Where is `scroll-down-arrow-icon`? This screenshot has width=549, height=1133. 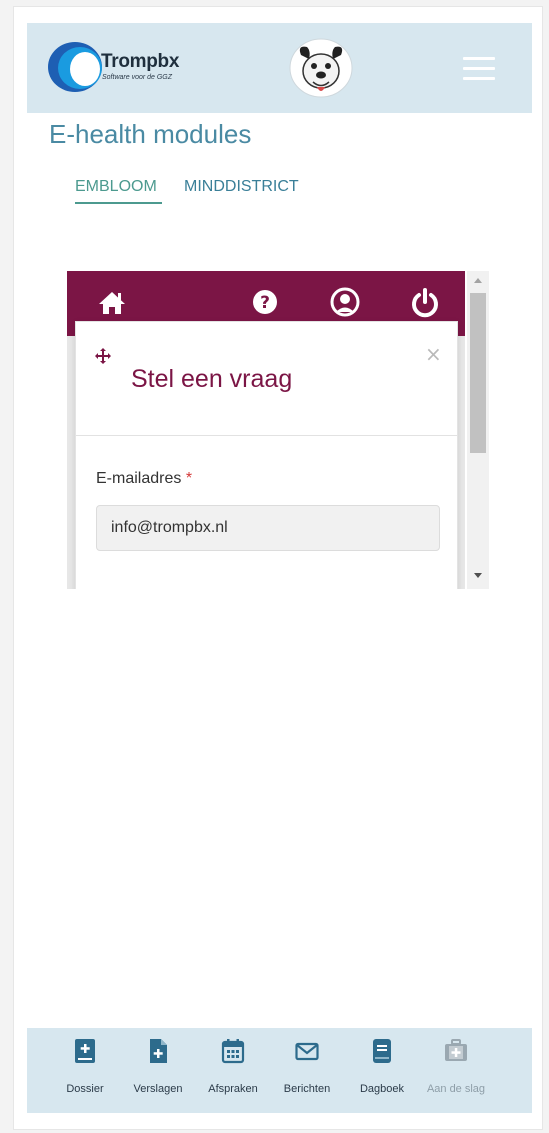 scroll-down-arrow-icon is located at coordinates (478, 575).